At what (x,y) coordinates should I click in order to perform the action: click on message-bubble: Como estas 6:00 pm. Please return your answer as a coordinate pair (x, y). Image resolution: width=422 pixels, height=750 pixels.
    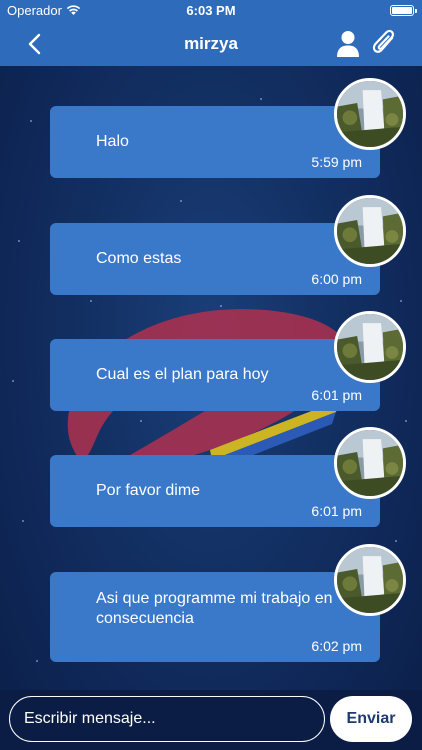
    Looking at the image, I should click on (215, 259).